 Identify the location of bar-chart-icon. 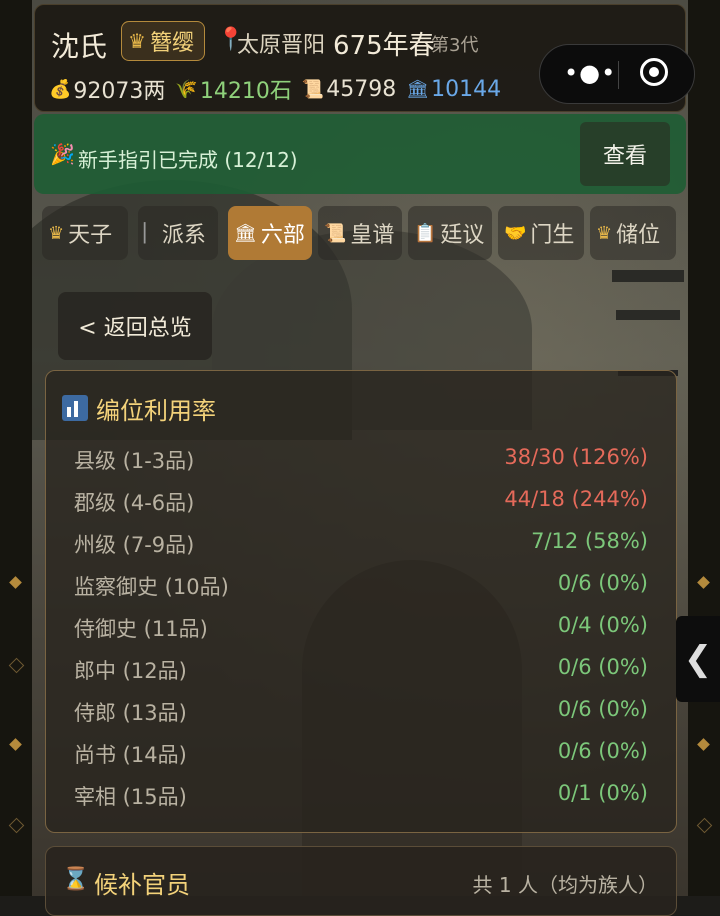
(75, 408).